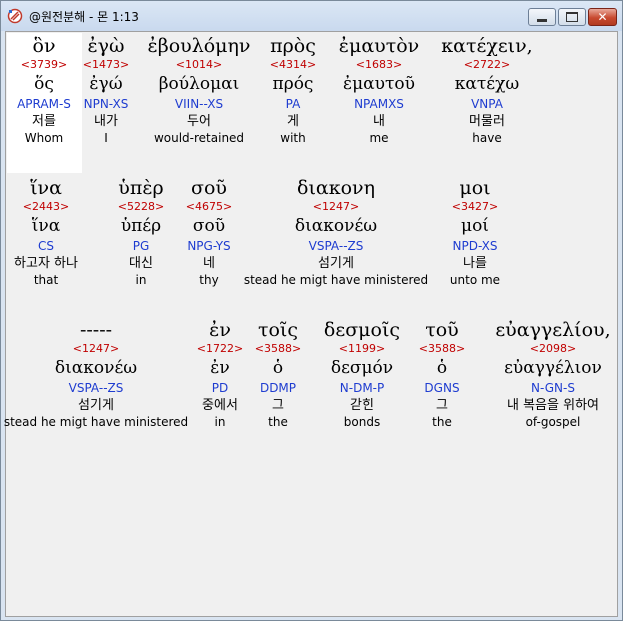  Describe the element at coordinates (553, 388) in the screenshot. I see `morph-code: N-GN-S` at that location.